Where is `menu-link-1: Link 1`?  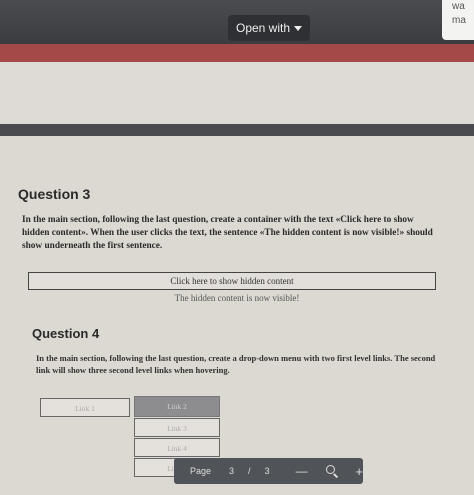 menu-link-1: Link 1 is located at coordinates (85, 407).